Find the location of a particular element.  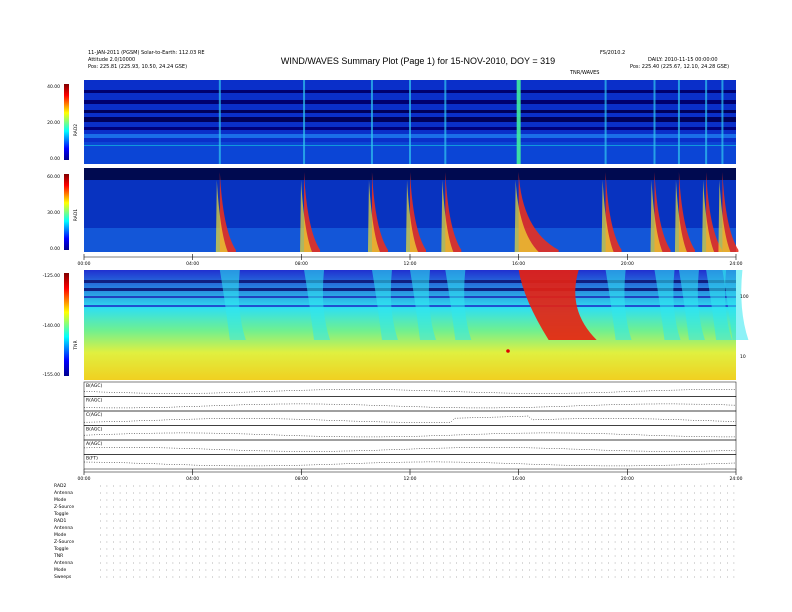

header-mid-label: TNR/WAVES is located at coordinates (584, 73).